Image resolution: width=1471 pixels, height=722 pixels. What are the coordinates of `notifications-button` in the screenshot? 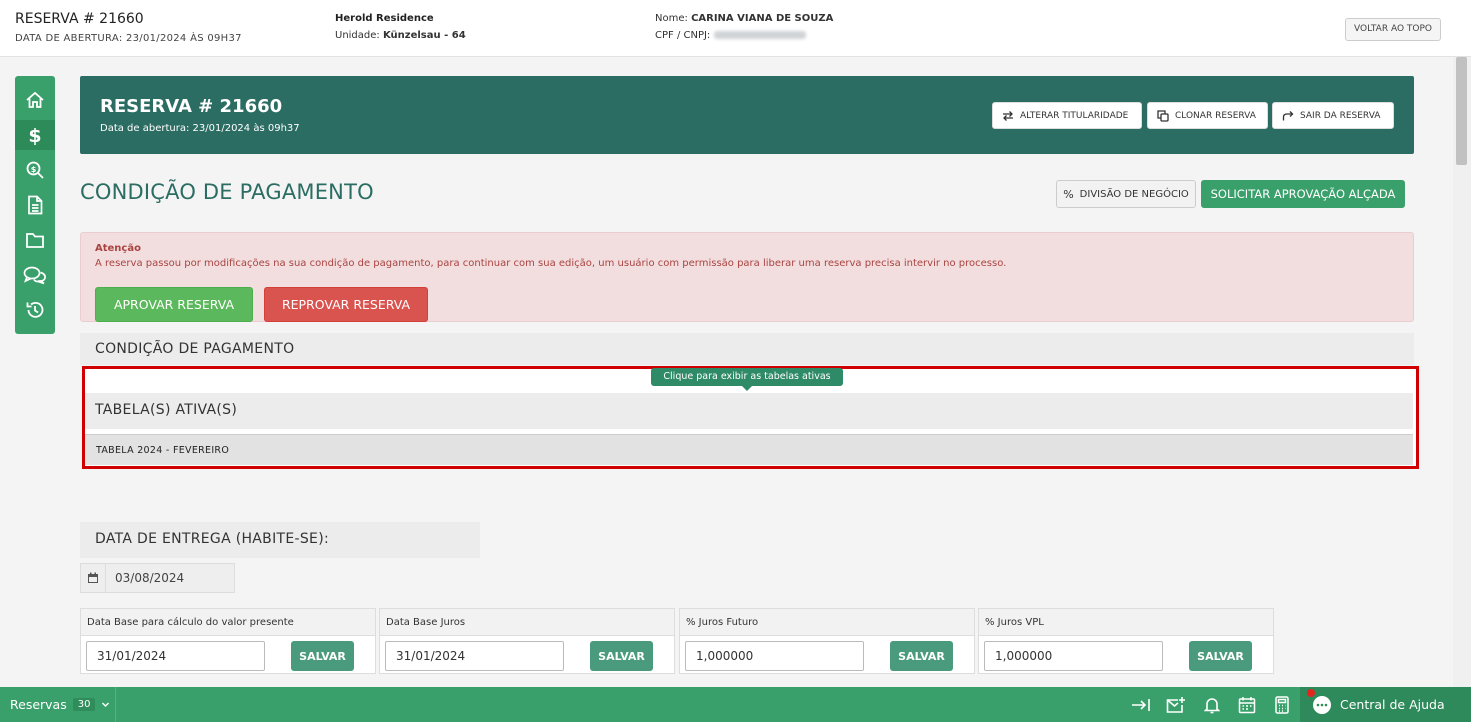 It's located at (1212, 705).